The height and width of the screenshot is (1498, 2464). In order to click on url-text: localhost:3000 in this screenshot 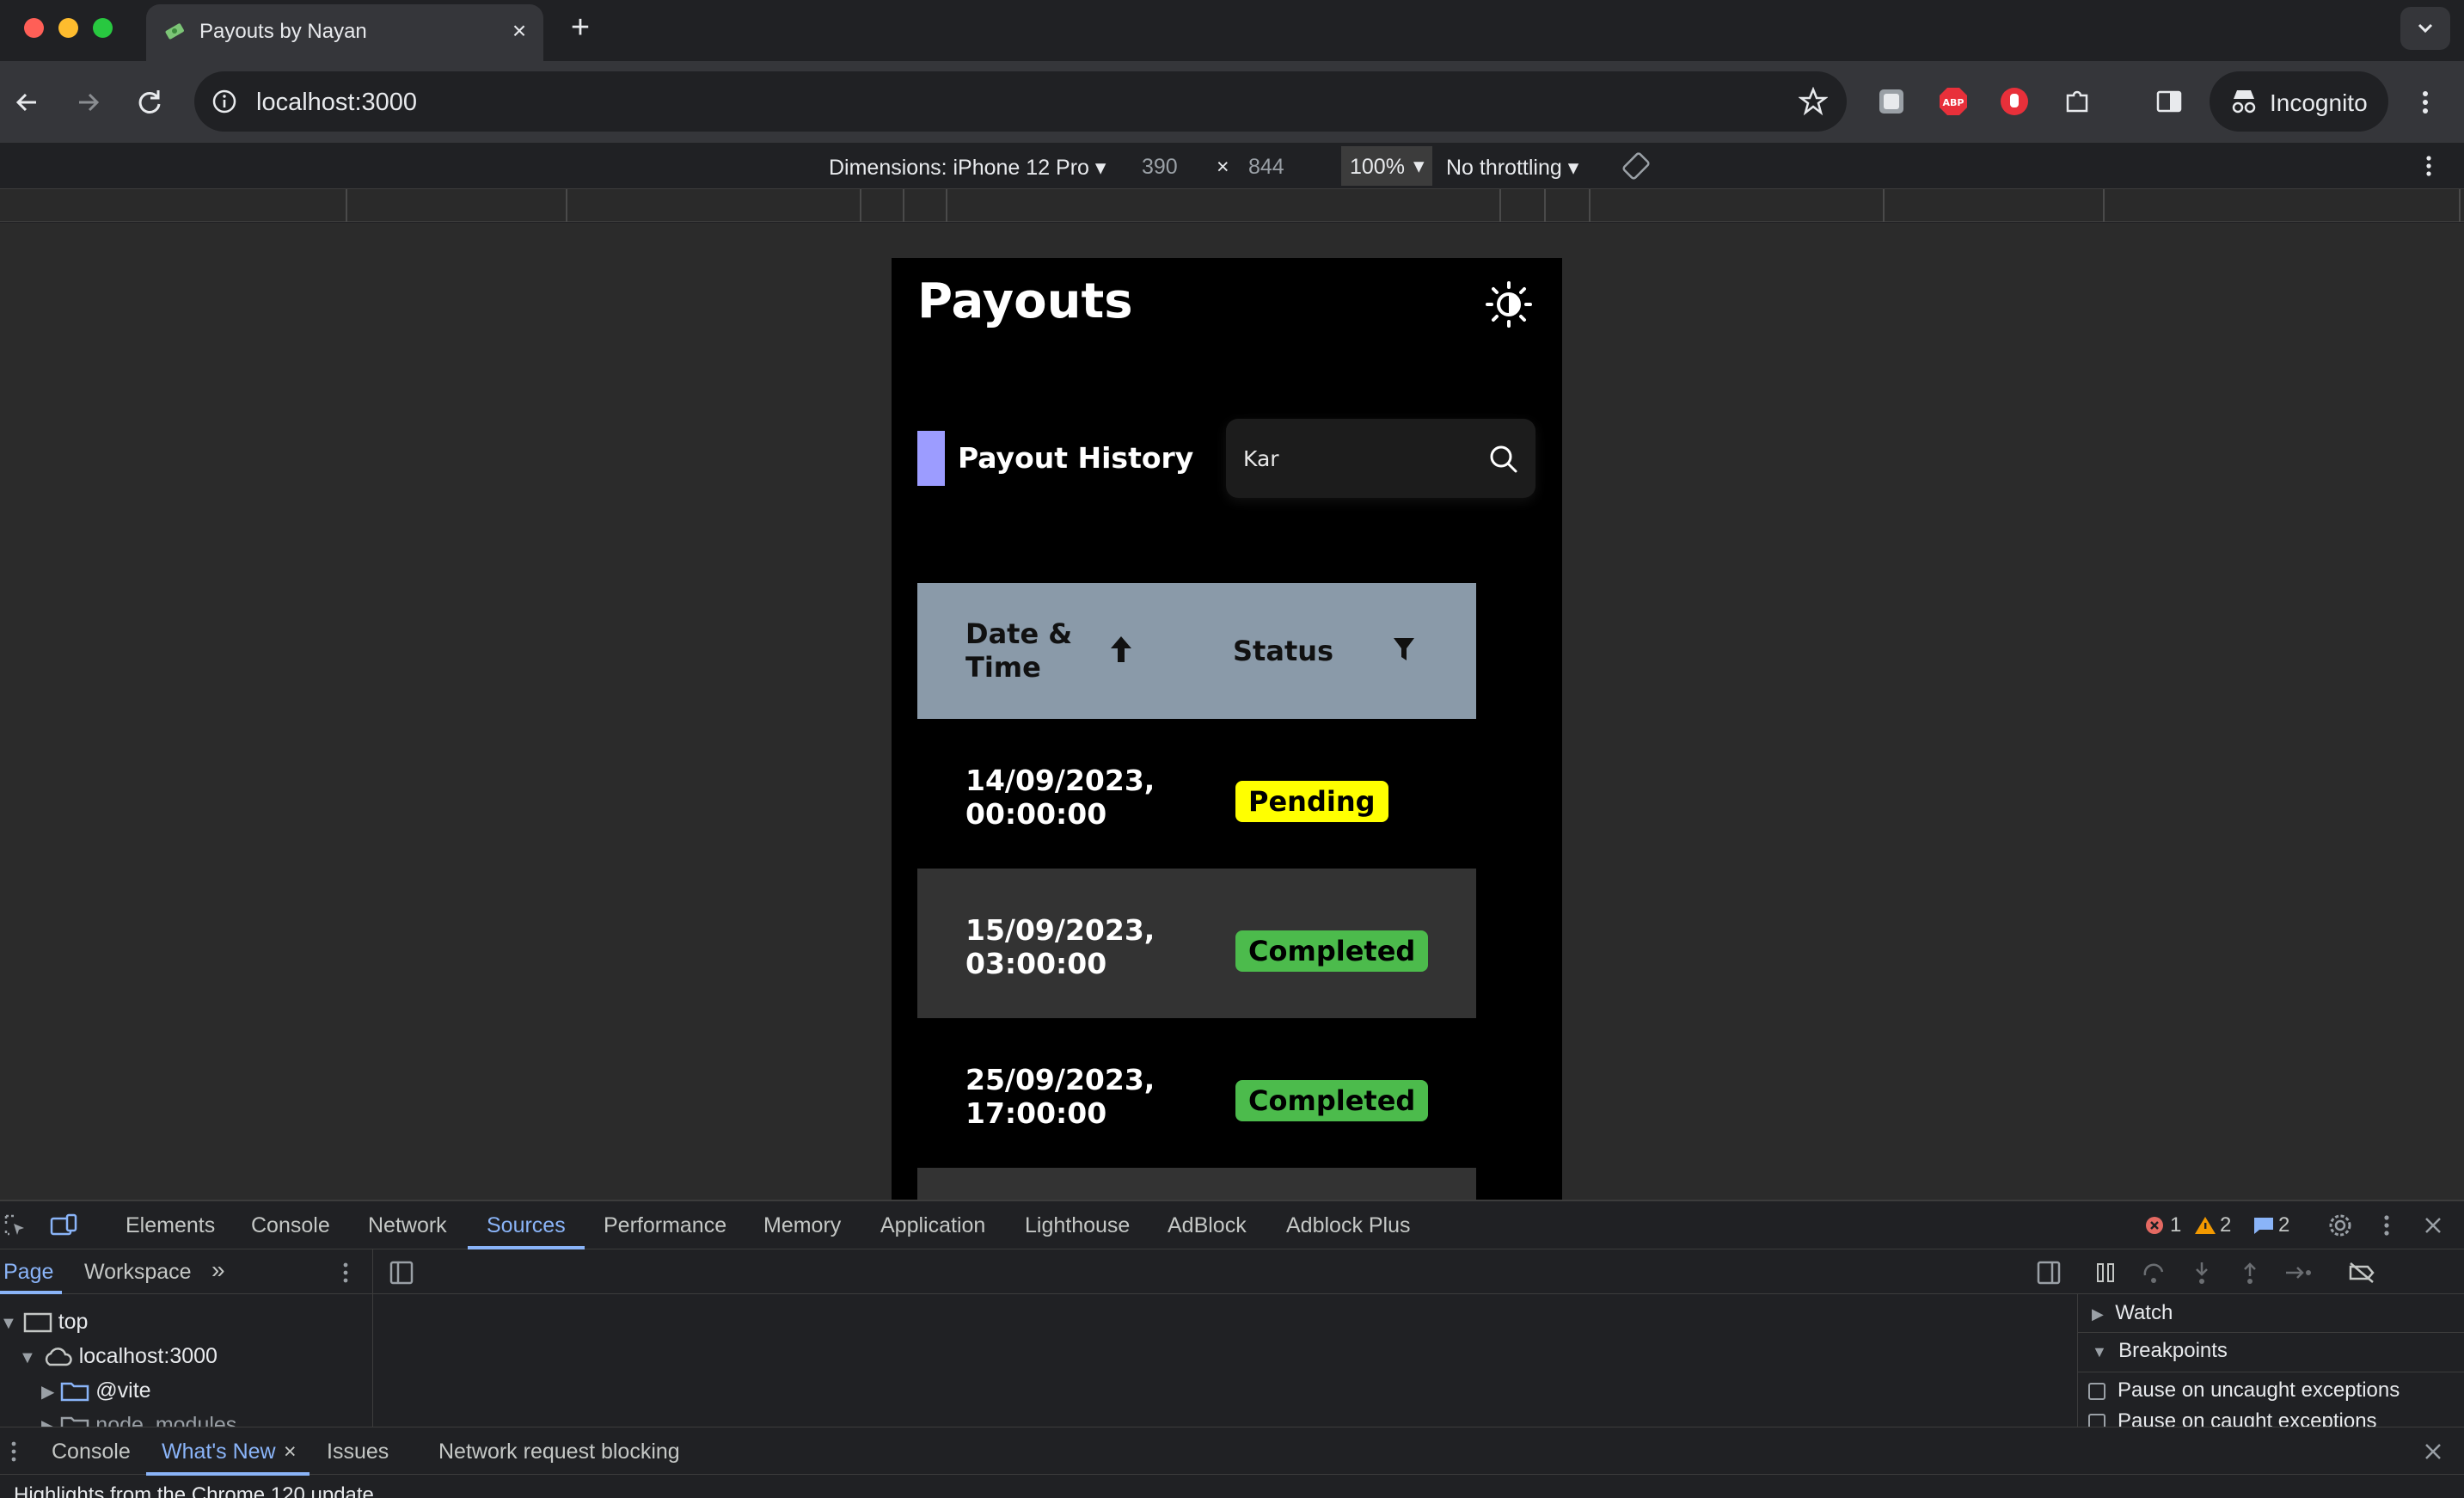, I will do `click(336, 103)`.